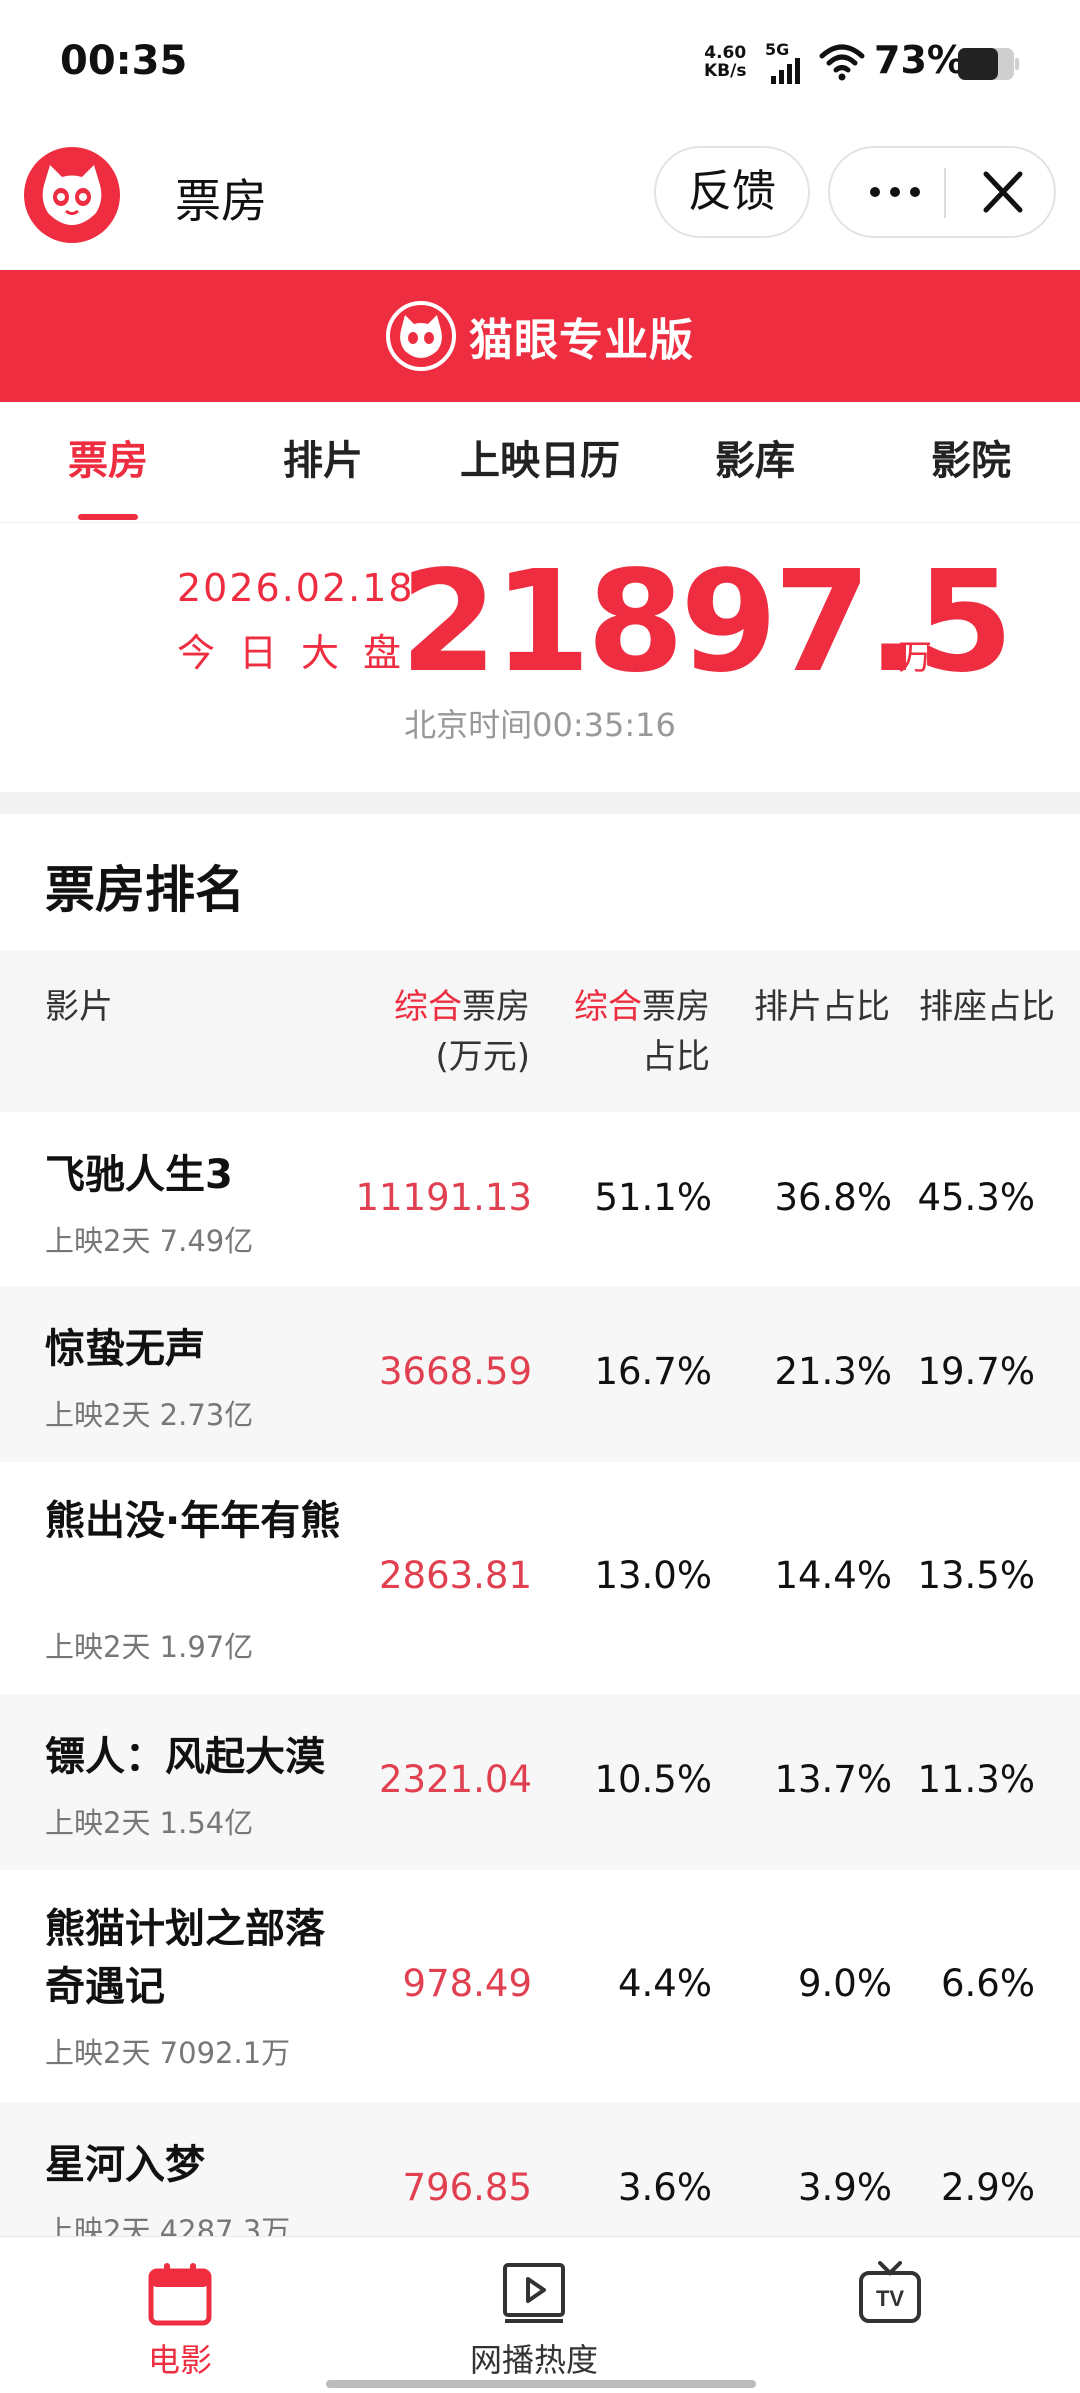 The height and width of the screenshot is (2393, 1080). Describe the element at coordinates (421, 336) in the screenshot. I see `maoyan-cat-icon` at that location.